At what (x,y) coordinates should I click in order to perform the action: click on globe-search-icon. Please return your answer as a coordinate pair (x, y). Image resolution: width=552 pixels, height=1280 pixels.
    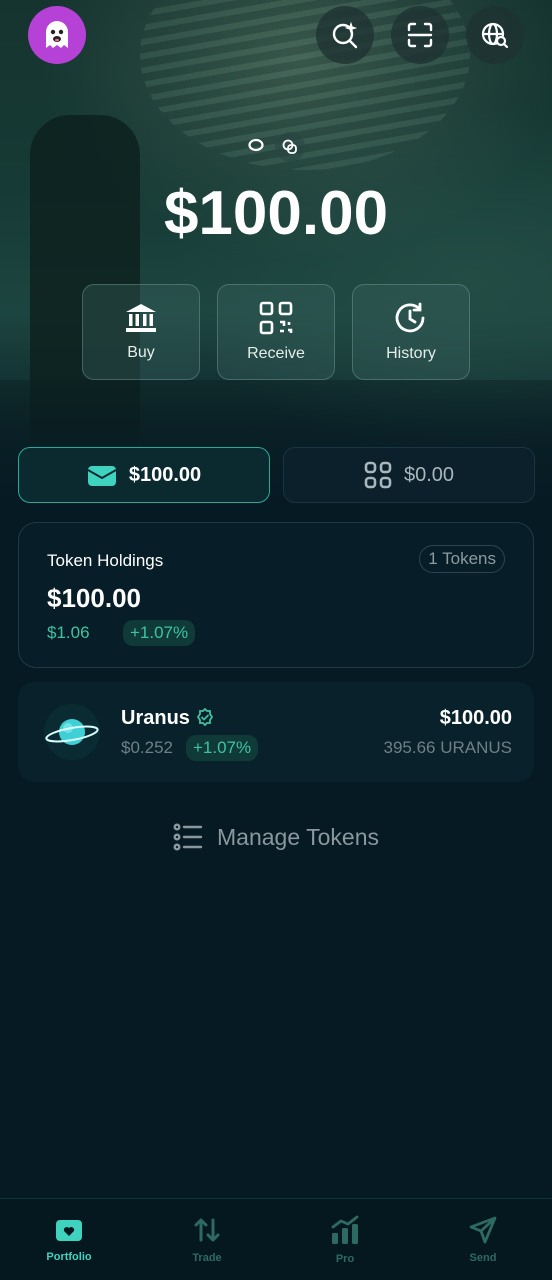
    Looking at the image, I should click on (495, 35).